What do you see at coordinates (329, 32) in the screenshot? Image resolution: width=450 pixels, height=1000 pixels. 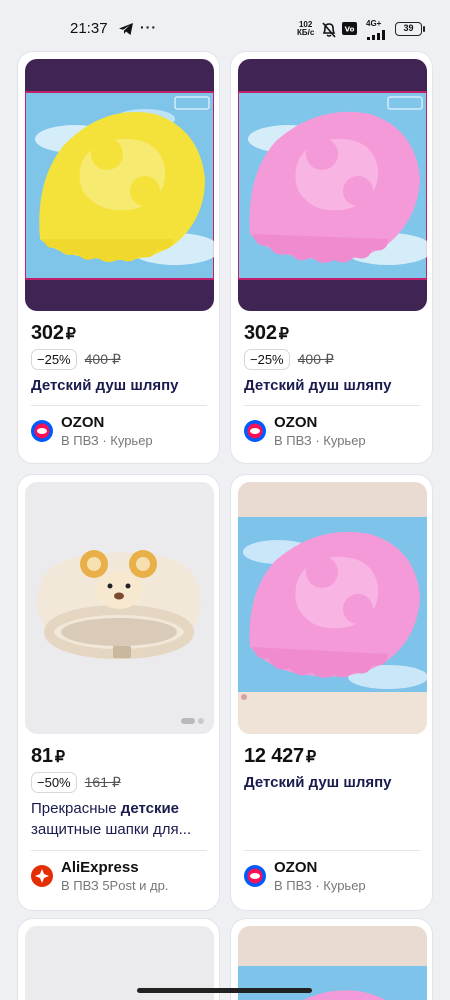 I see `silent-alarm-icon` at bounding box center [329, 32].